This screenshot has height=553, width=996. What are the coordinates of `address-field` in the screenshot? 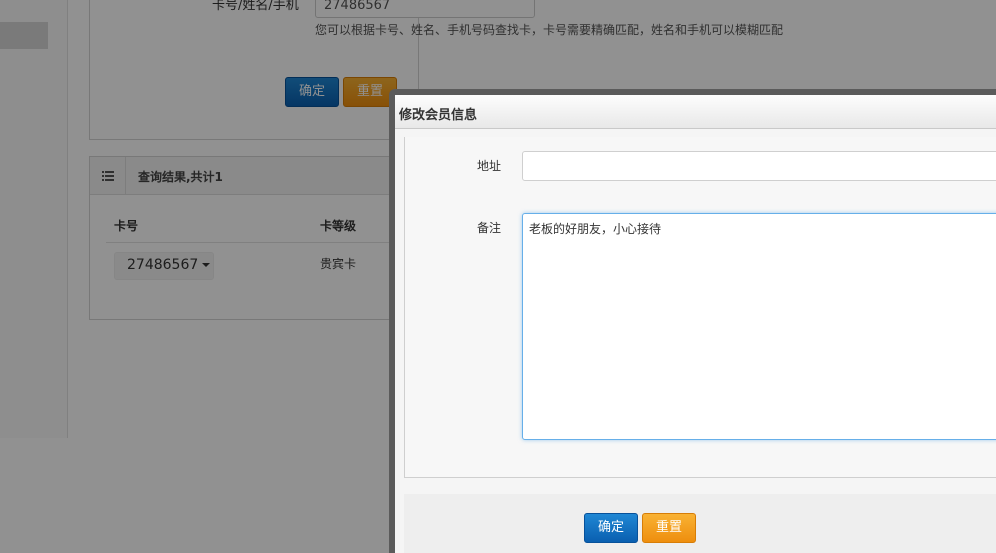 It's located at (759, 166).